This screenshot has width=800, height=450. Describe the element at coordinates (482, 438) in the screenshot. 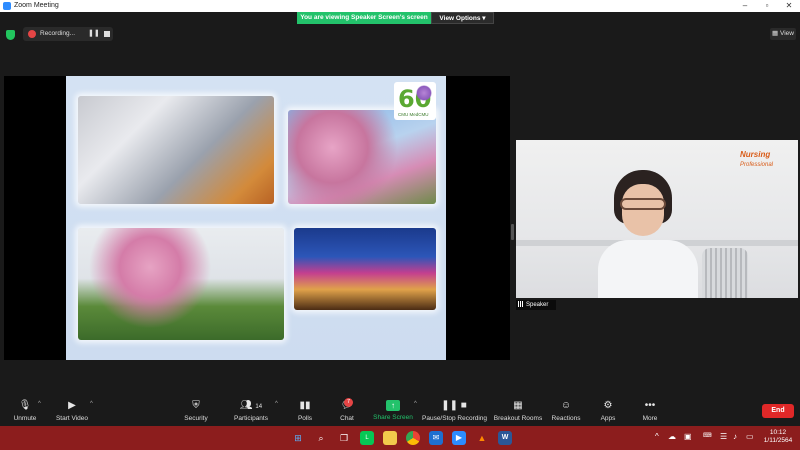

I see `vlc-icon: ▲` at that location.